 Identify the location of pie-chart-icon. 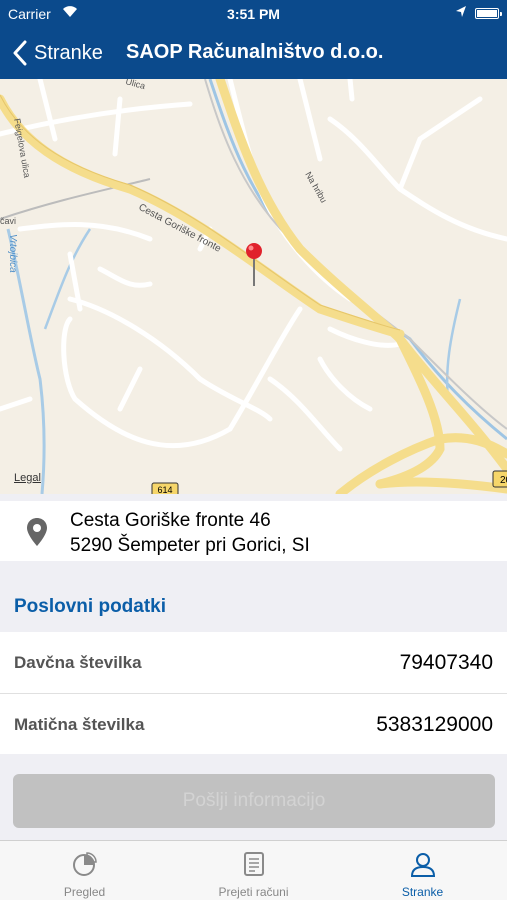
(84, 864).